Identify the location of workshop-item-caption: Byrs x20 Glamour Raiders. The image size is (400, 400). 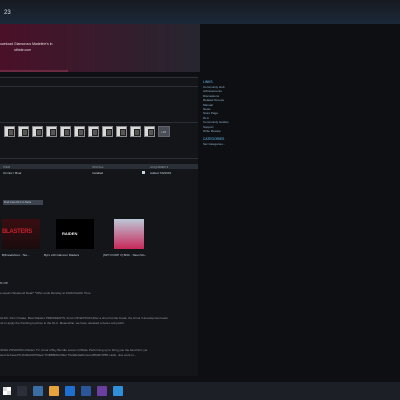
(61, 255).